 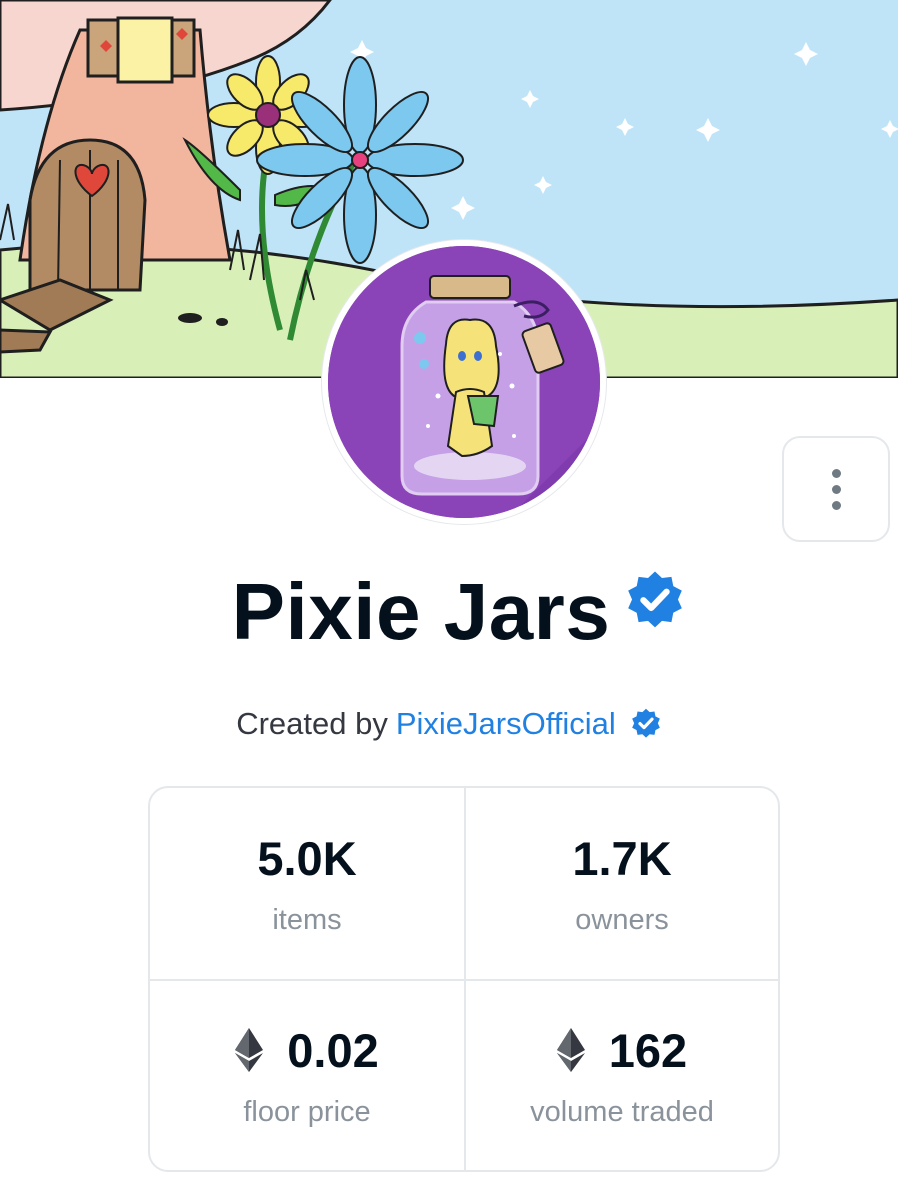 What do you see at coordinates (307, 1111) in the screenshot?
I see `stat-floor-price-label: floor price` at bounding box center [307, 1111].